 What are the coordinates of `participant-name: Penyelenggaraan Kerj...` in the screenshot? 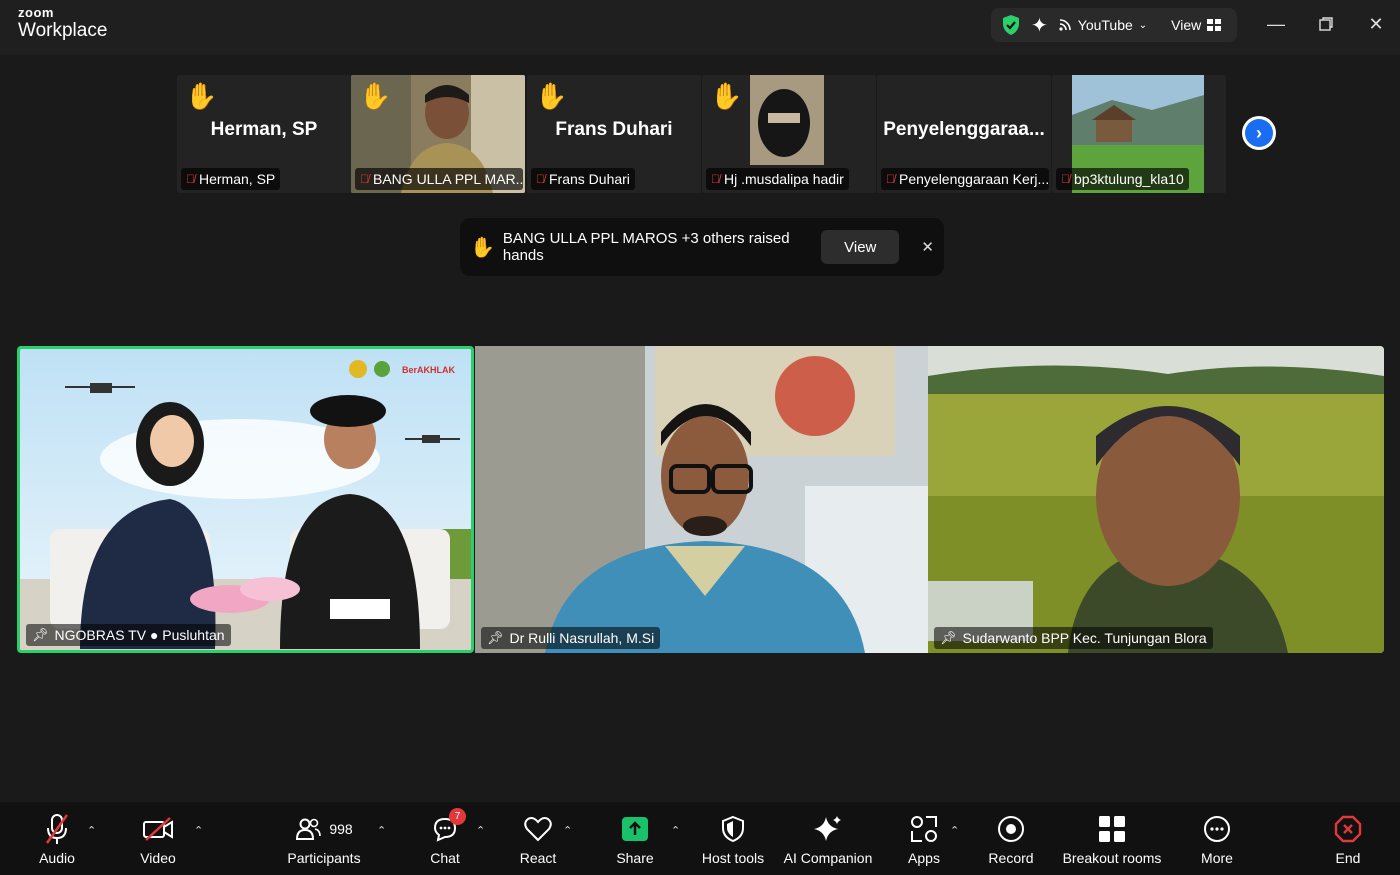 It's located at (974, 179).